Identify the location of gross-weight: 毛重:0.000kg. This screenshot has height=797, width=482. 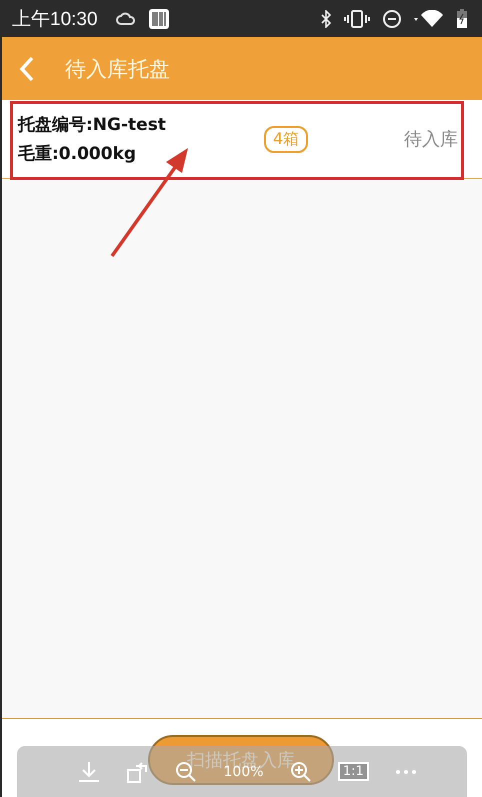
(78, 154).